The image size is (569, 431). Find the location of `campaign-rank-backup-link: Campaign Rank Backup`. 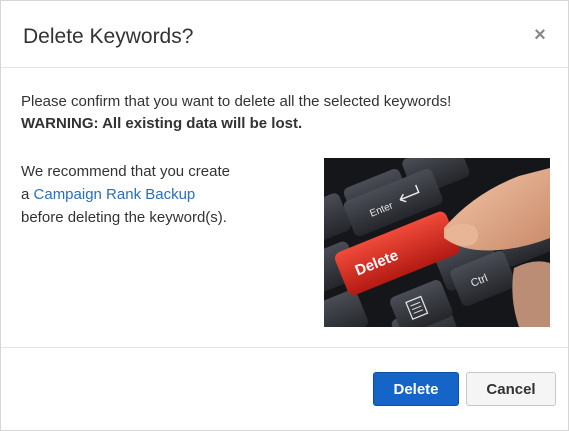

campaign-rank-backup-link: Campaign Rank Backup is located at coordinates (115, 194).